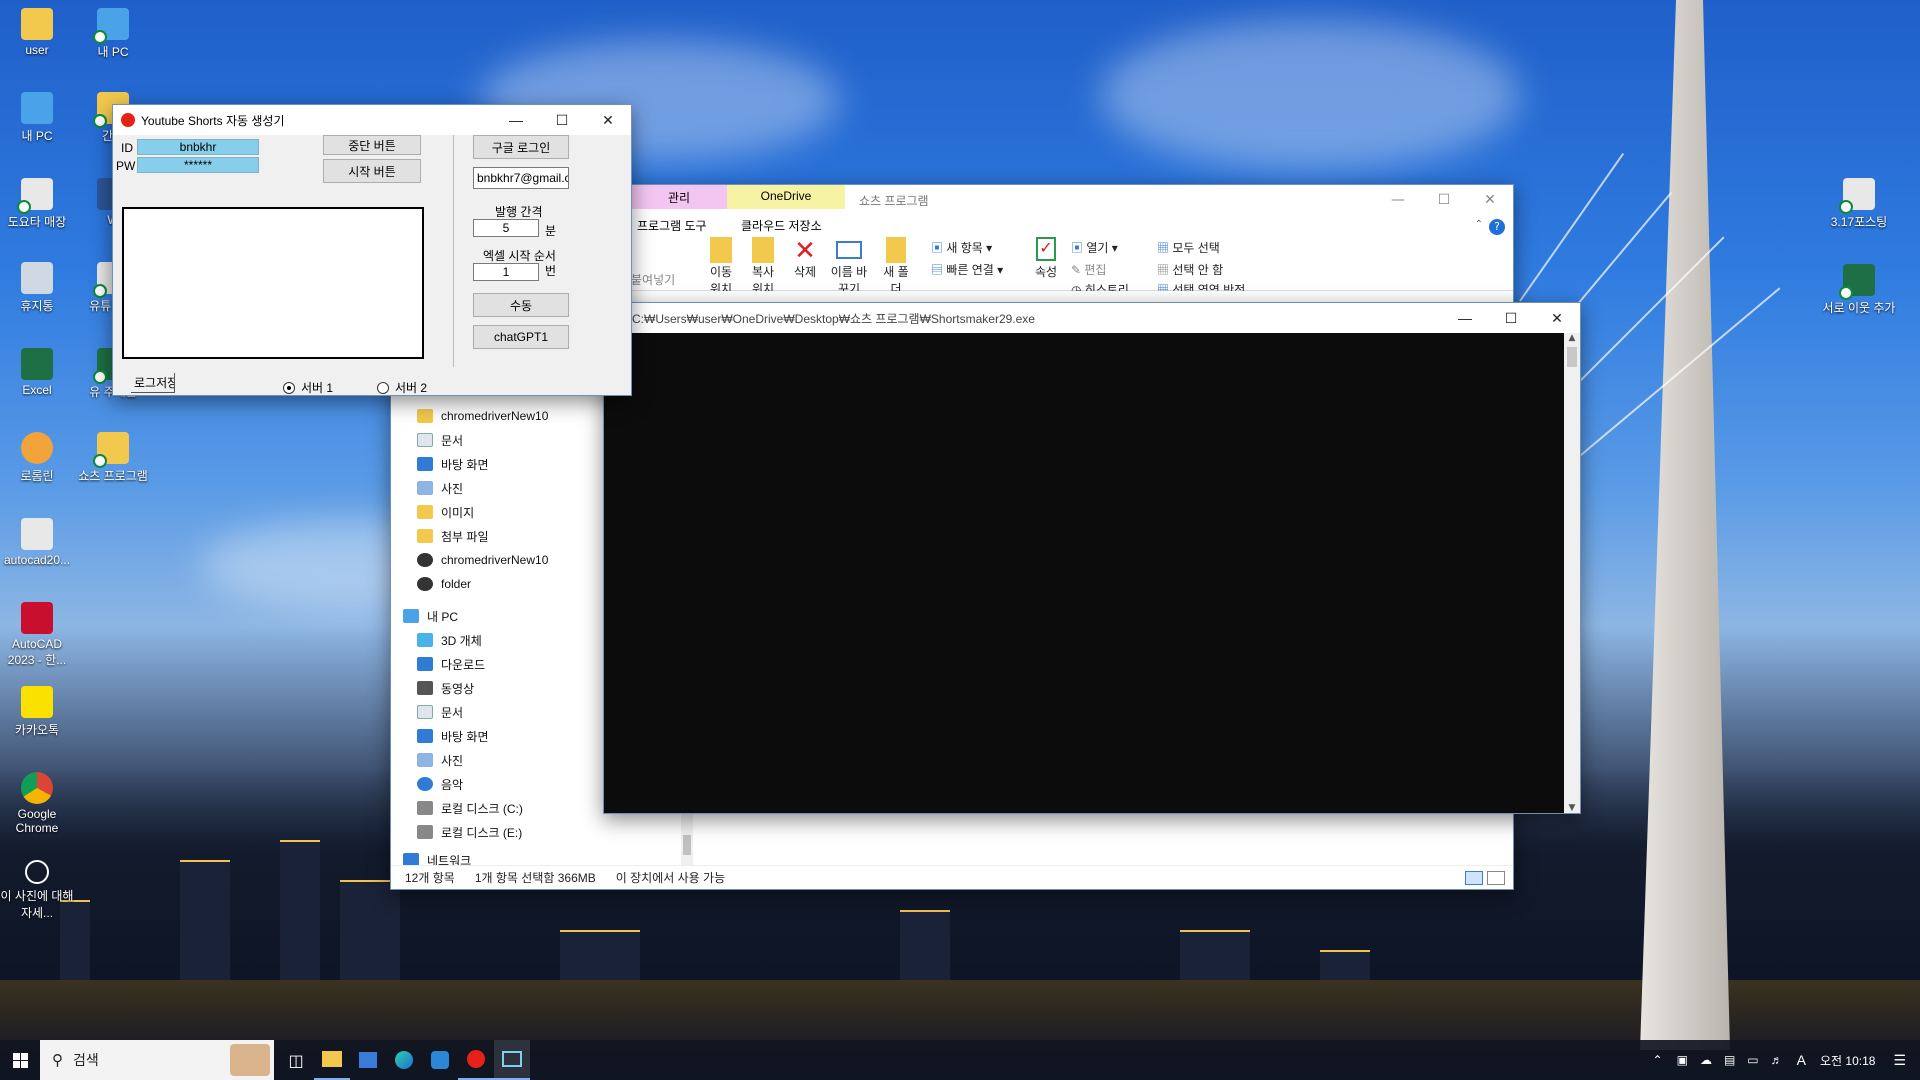  Describe the element at coordinates (1572, 808) in the screenshot. I see `scroll-down-icon: ▼` at that location.